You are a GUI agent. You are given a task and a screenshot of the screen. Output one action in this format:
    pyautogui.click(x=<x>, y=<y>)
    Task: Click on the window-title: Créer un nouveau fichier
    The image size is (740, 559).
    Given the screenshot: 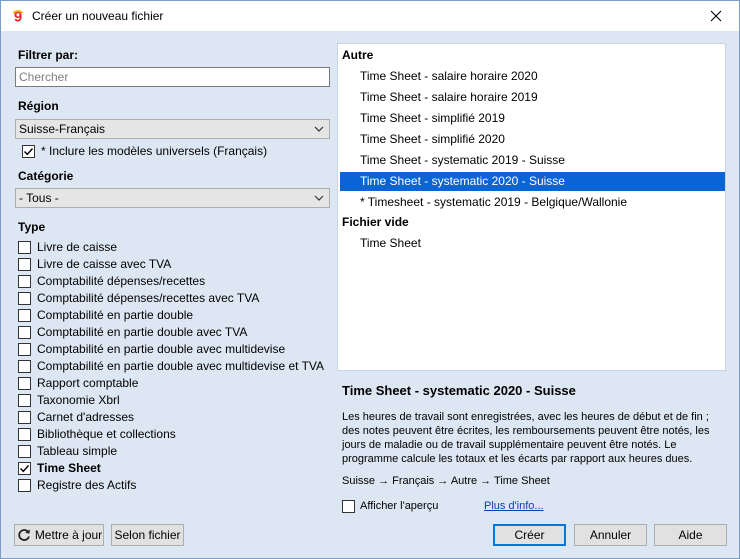 What is the action you would take?
    pyautogui.click(x=98, y=16)
    